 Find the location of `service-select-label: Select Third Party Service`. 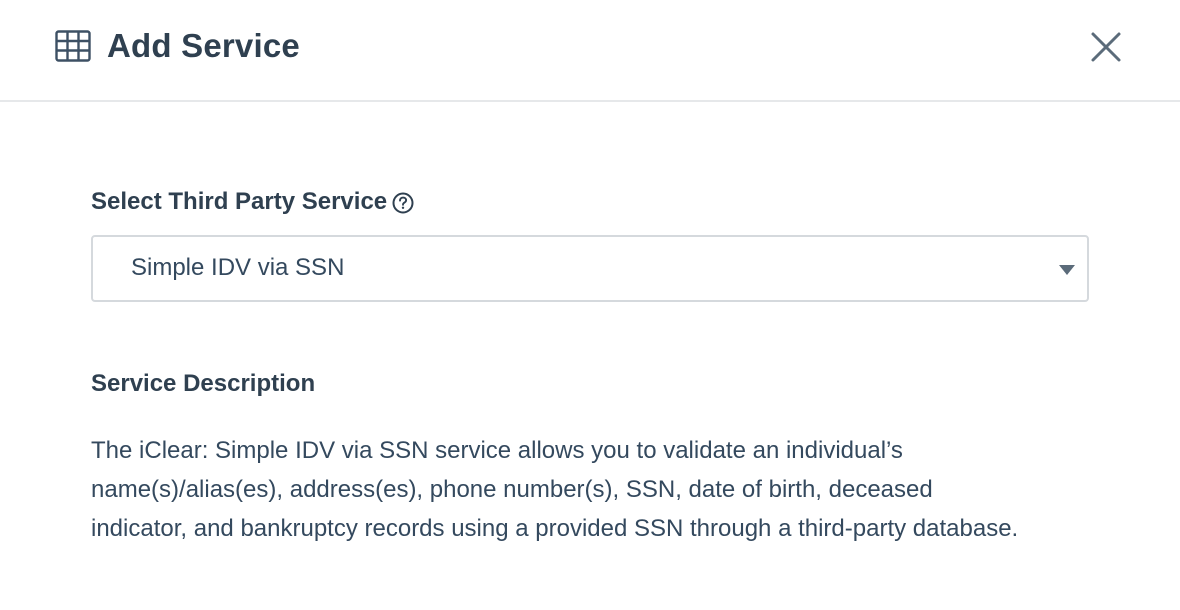

service-select-label: Select Third Party Service is located at coordinates (252, 202).